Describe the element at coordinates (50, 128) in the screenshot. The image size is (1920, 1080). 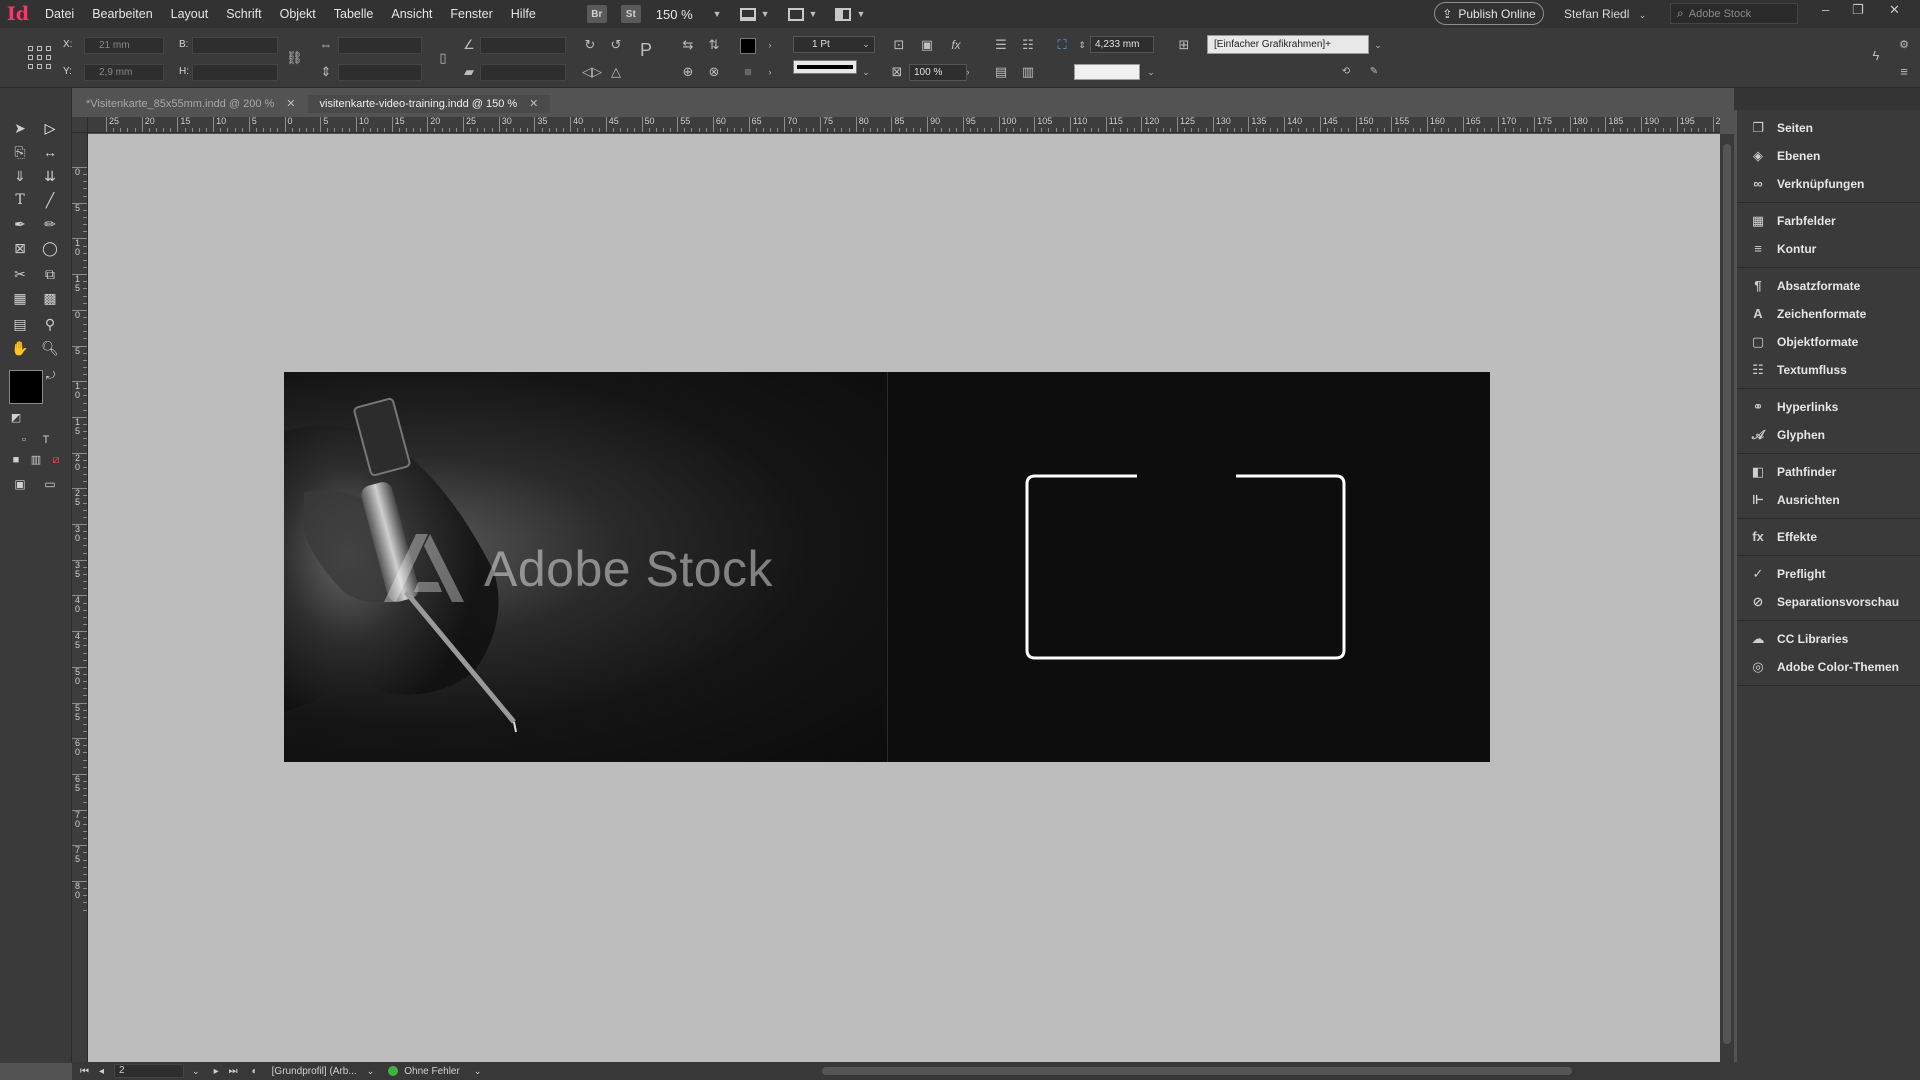
I see `direct-selection-tool-icon: ▷` at that location.